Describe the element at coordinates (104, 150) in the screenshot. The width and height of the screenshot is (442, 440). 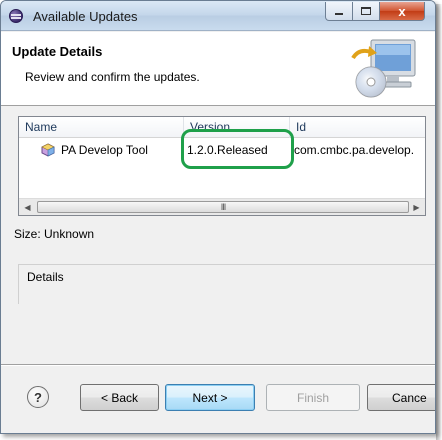
I see `cell-name: PA Develop Tool` at that location.